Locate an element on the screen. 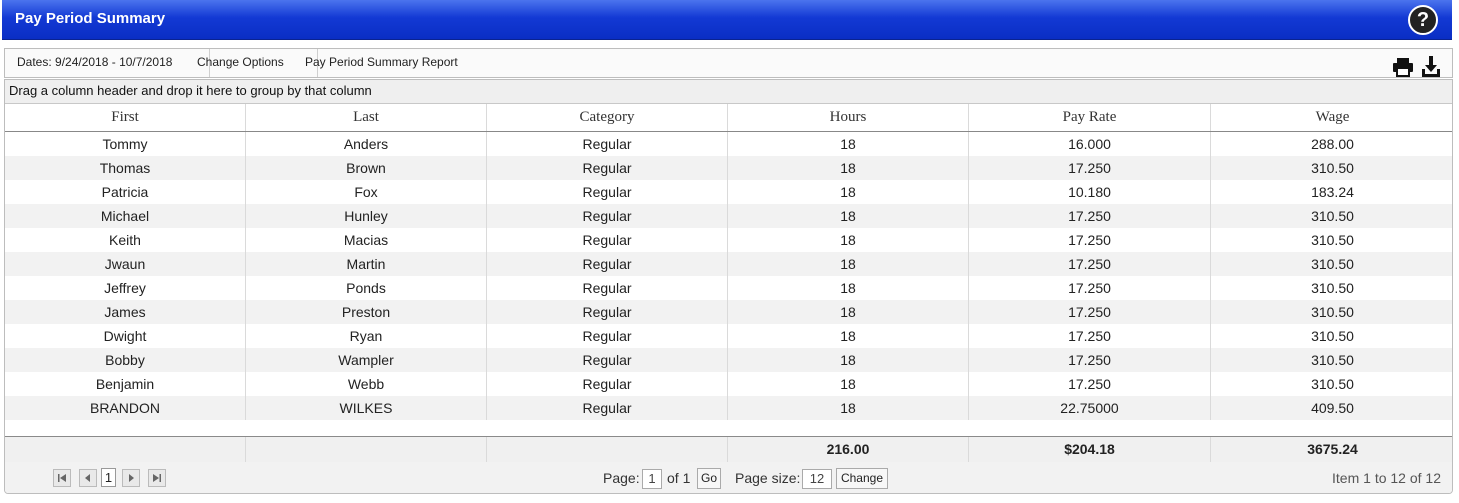 The height and width of the screenshot is (503, 1459). date-range-label: Dates: 9/24/2018 - 10/7/2018 is located at coordinates (107, 63).